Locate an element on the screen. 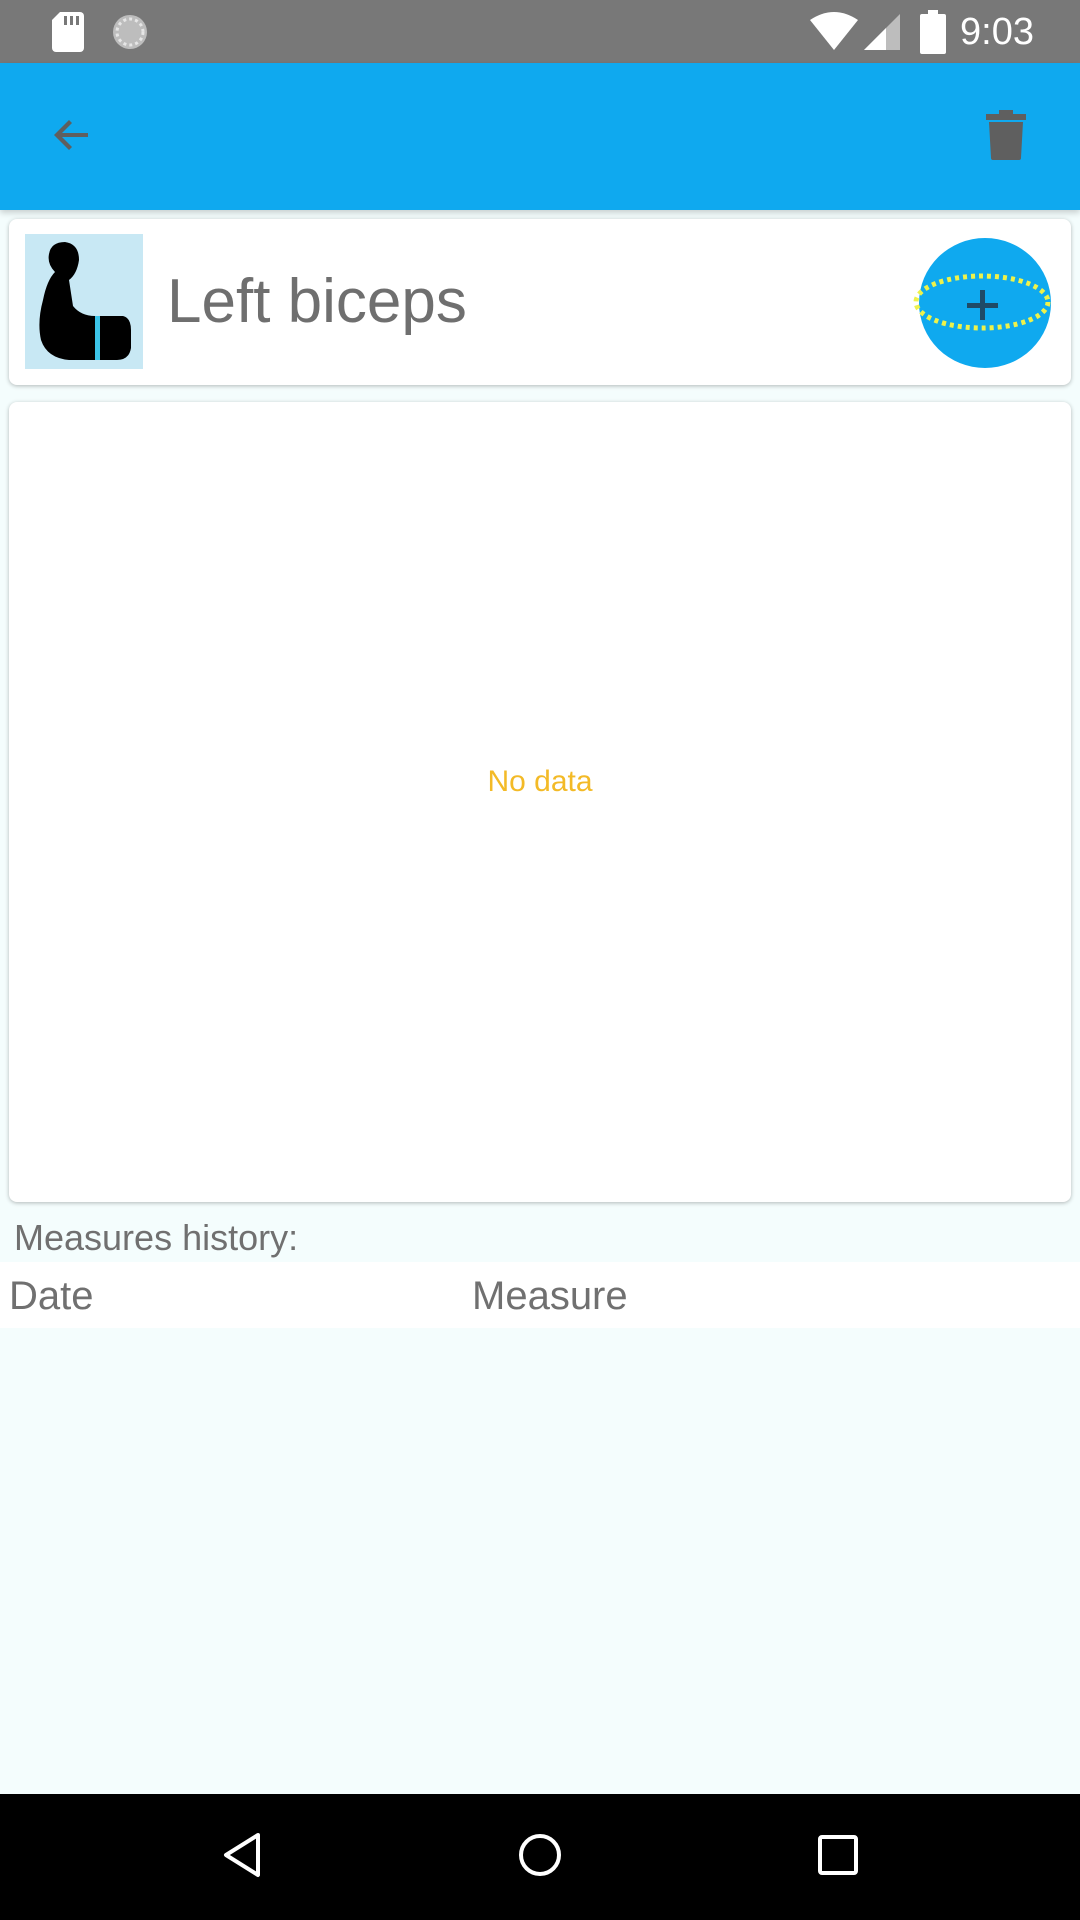  app-bar is located at coordinates (540, 136).